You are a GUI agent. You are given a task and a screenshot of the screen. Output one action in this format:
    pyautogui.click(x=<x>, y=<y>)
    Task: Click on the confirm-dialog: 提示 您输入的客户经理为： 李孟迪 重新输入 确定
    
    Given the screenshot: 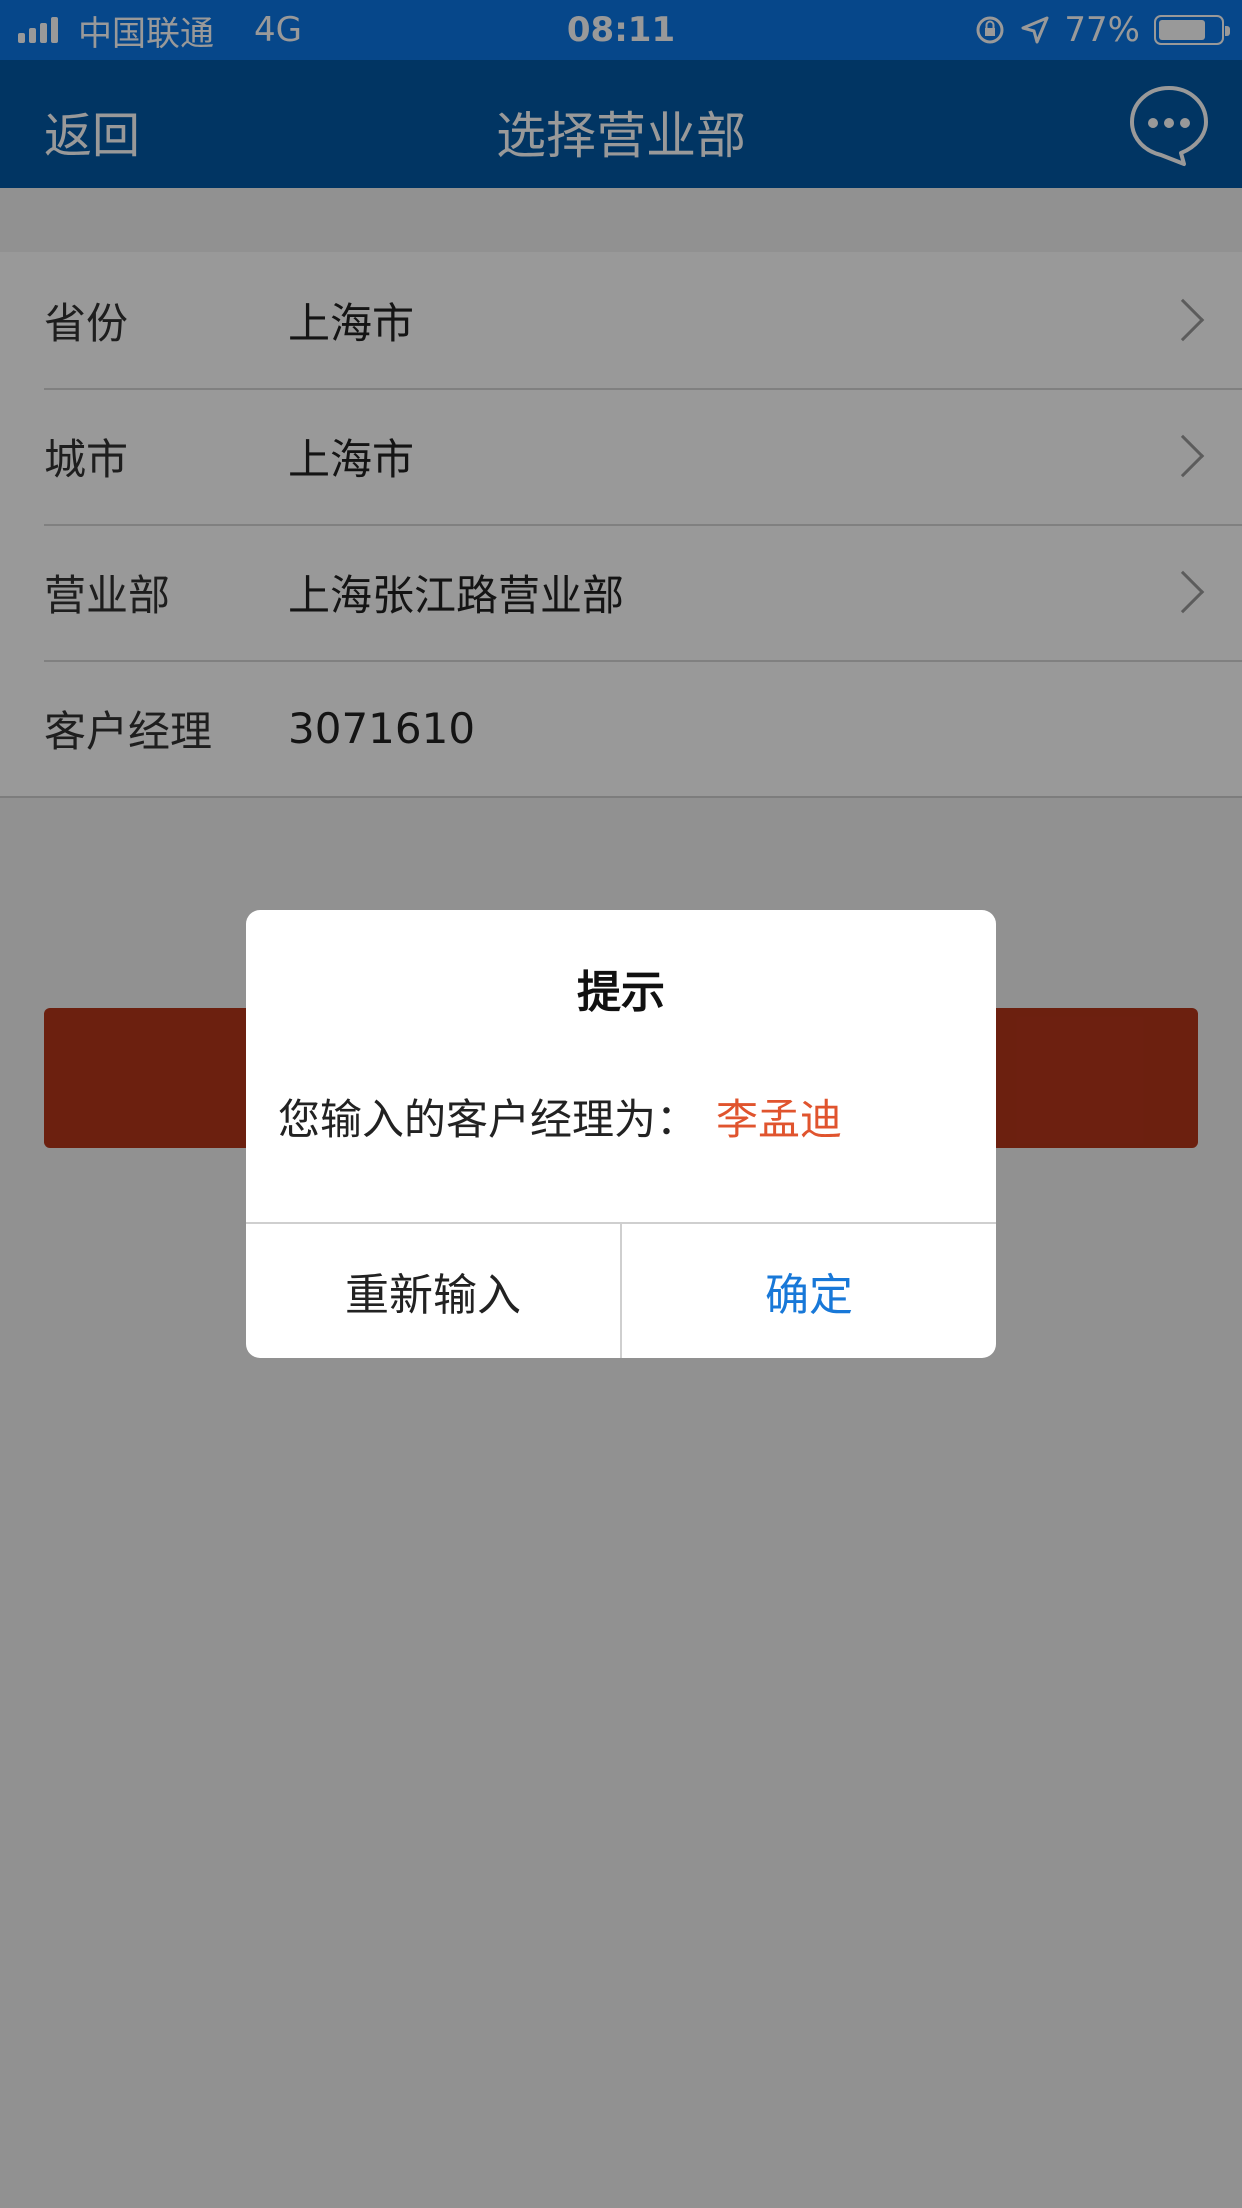 What is the action you would take?
    pyautogui.click(x=621, y=1134)
    